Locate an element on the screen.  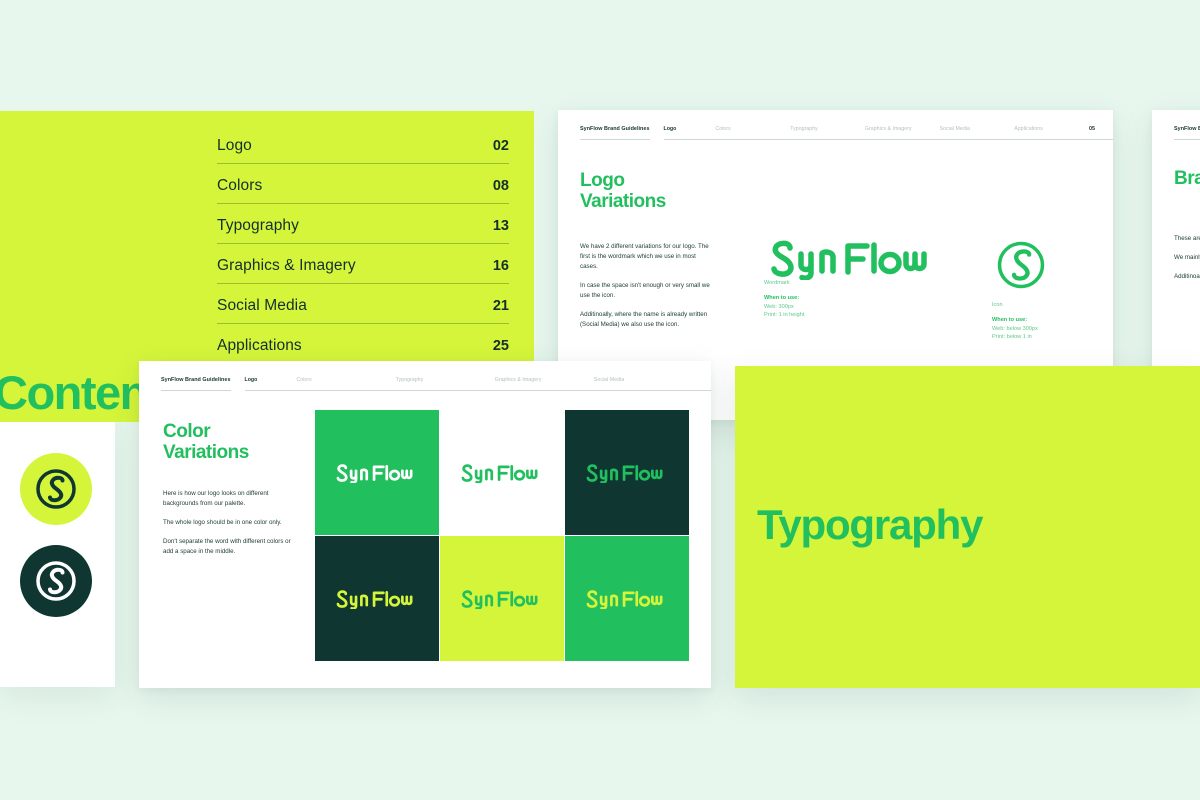
paragraph: We mainly our eleme special da is located at coordinates (1187, 258).